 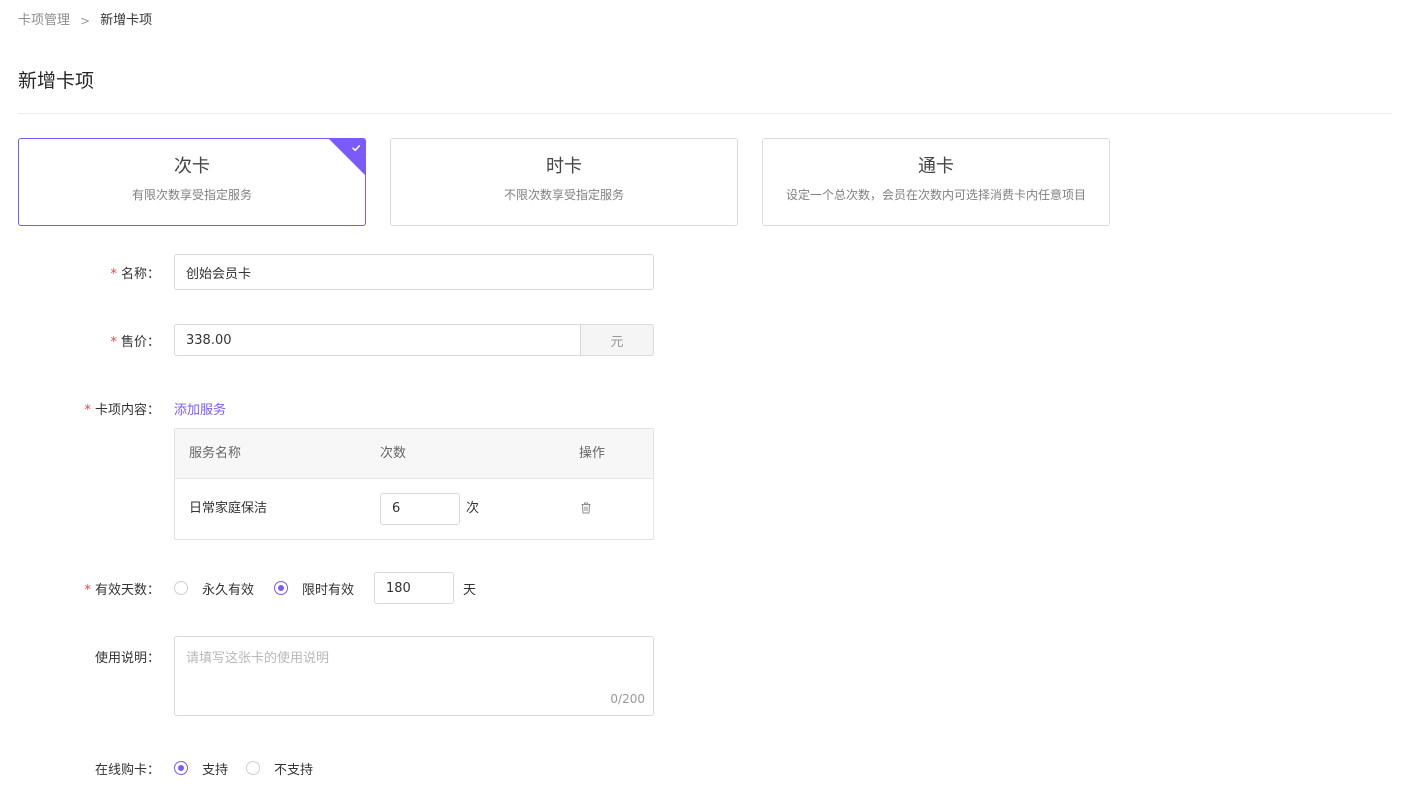 I want to click on name-label: * 名称：, so click(x=80, y=272).